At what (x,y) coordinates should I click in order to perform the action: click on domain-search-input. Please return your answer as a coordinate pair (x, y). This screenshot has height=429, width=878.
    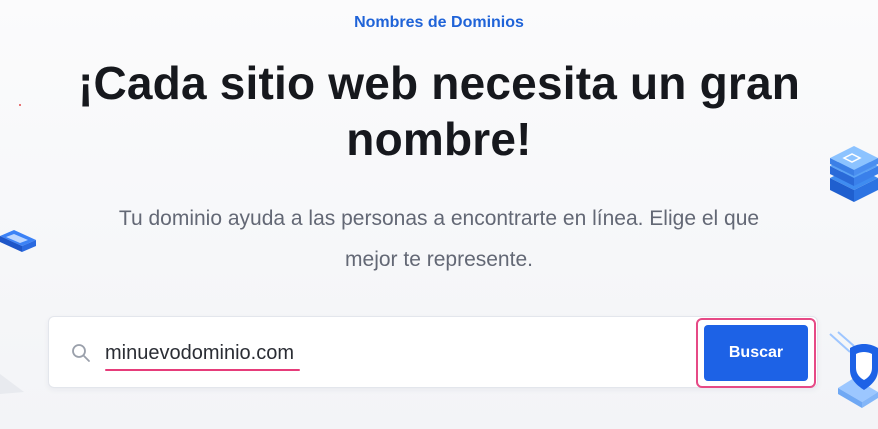
    Looking at the image, I should click on (385, 353).